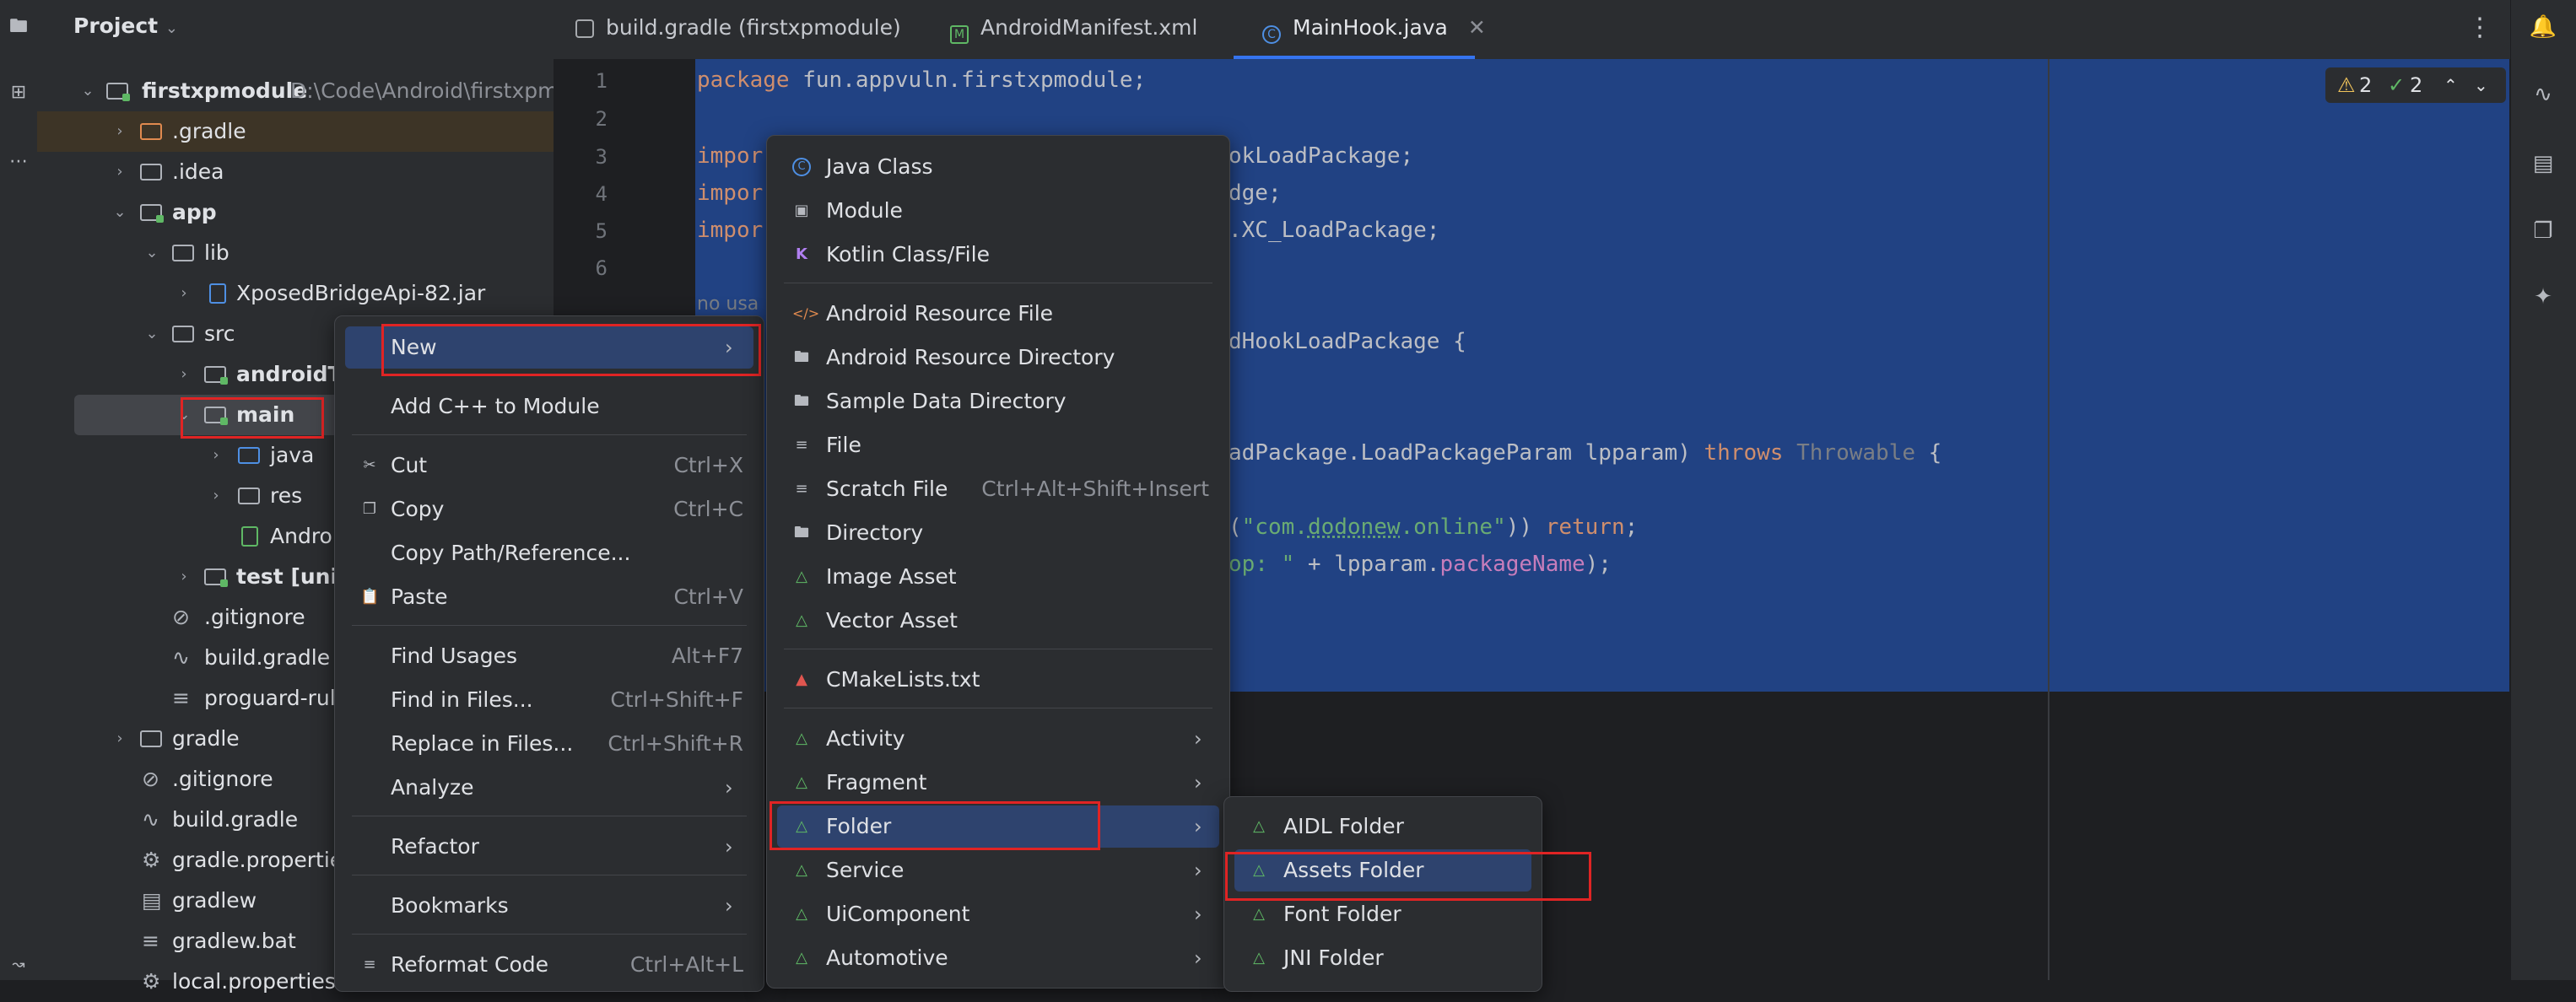  Describe the element at coordinates (549, 509) in the screenshot. I see `menu-item-copy: ❐ Copy Ctrl+C` at that location.